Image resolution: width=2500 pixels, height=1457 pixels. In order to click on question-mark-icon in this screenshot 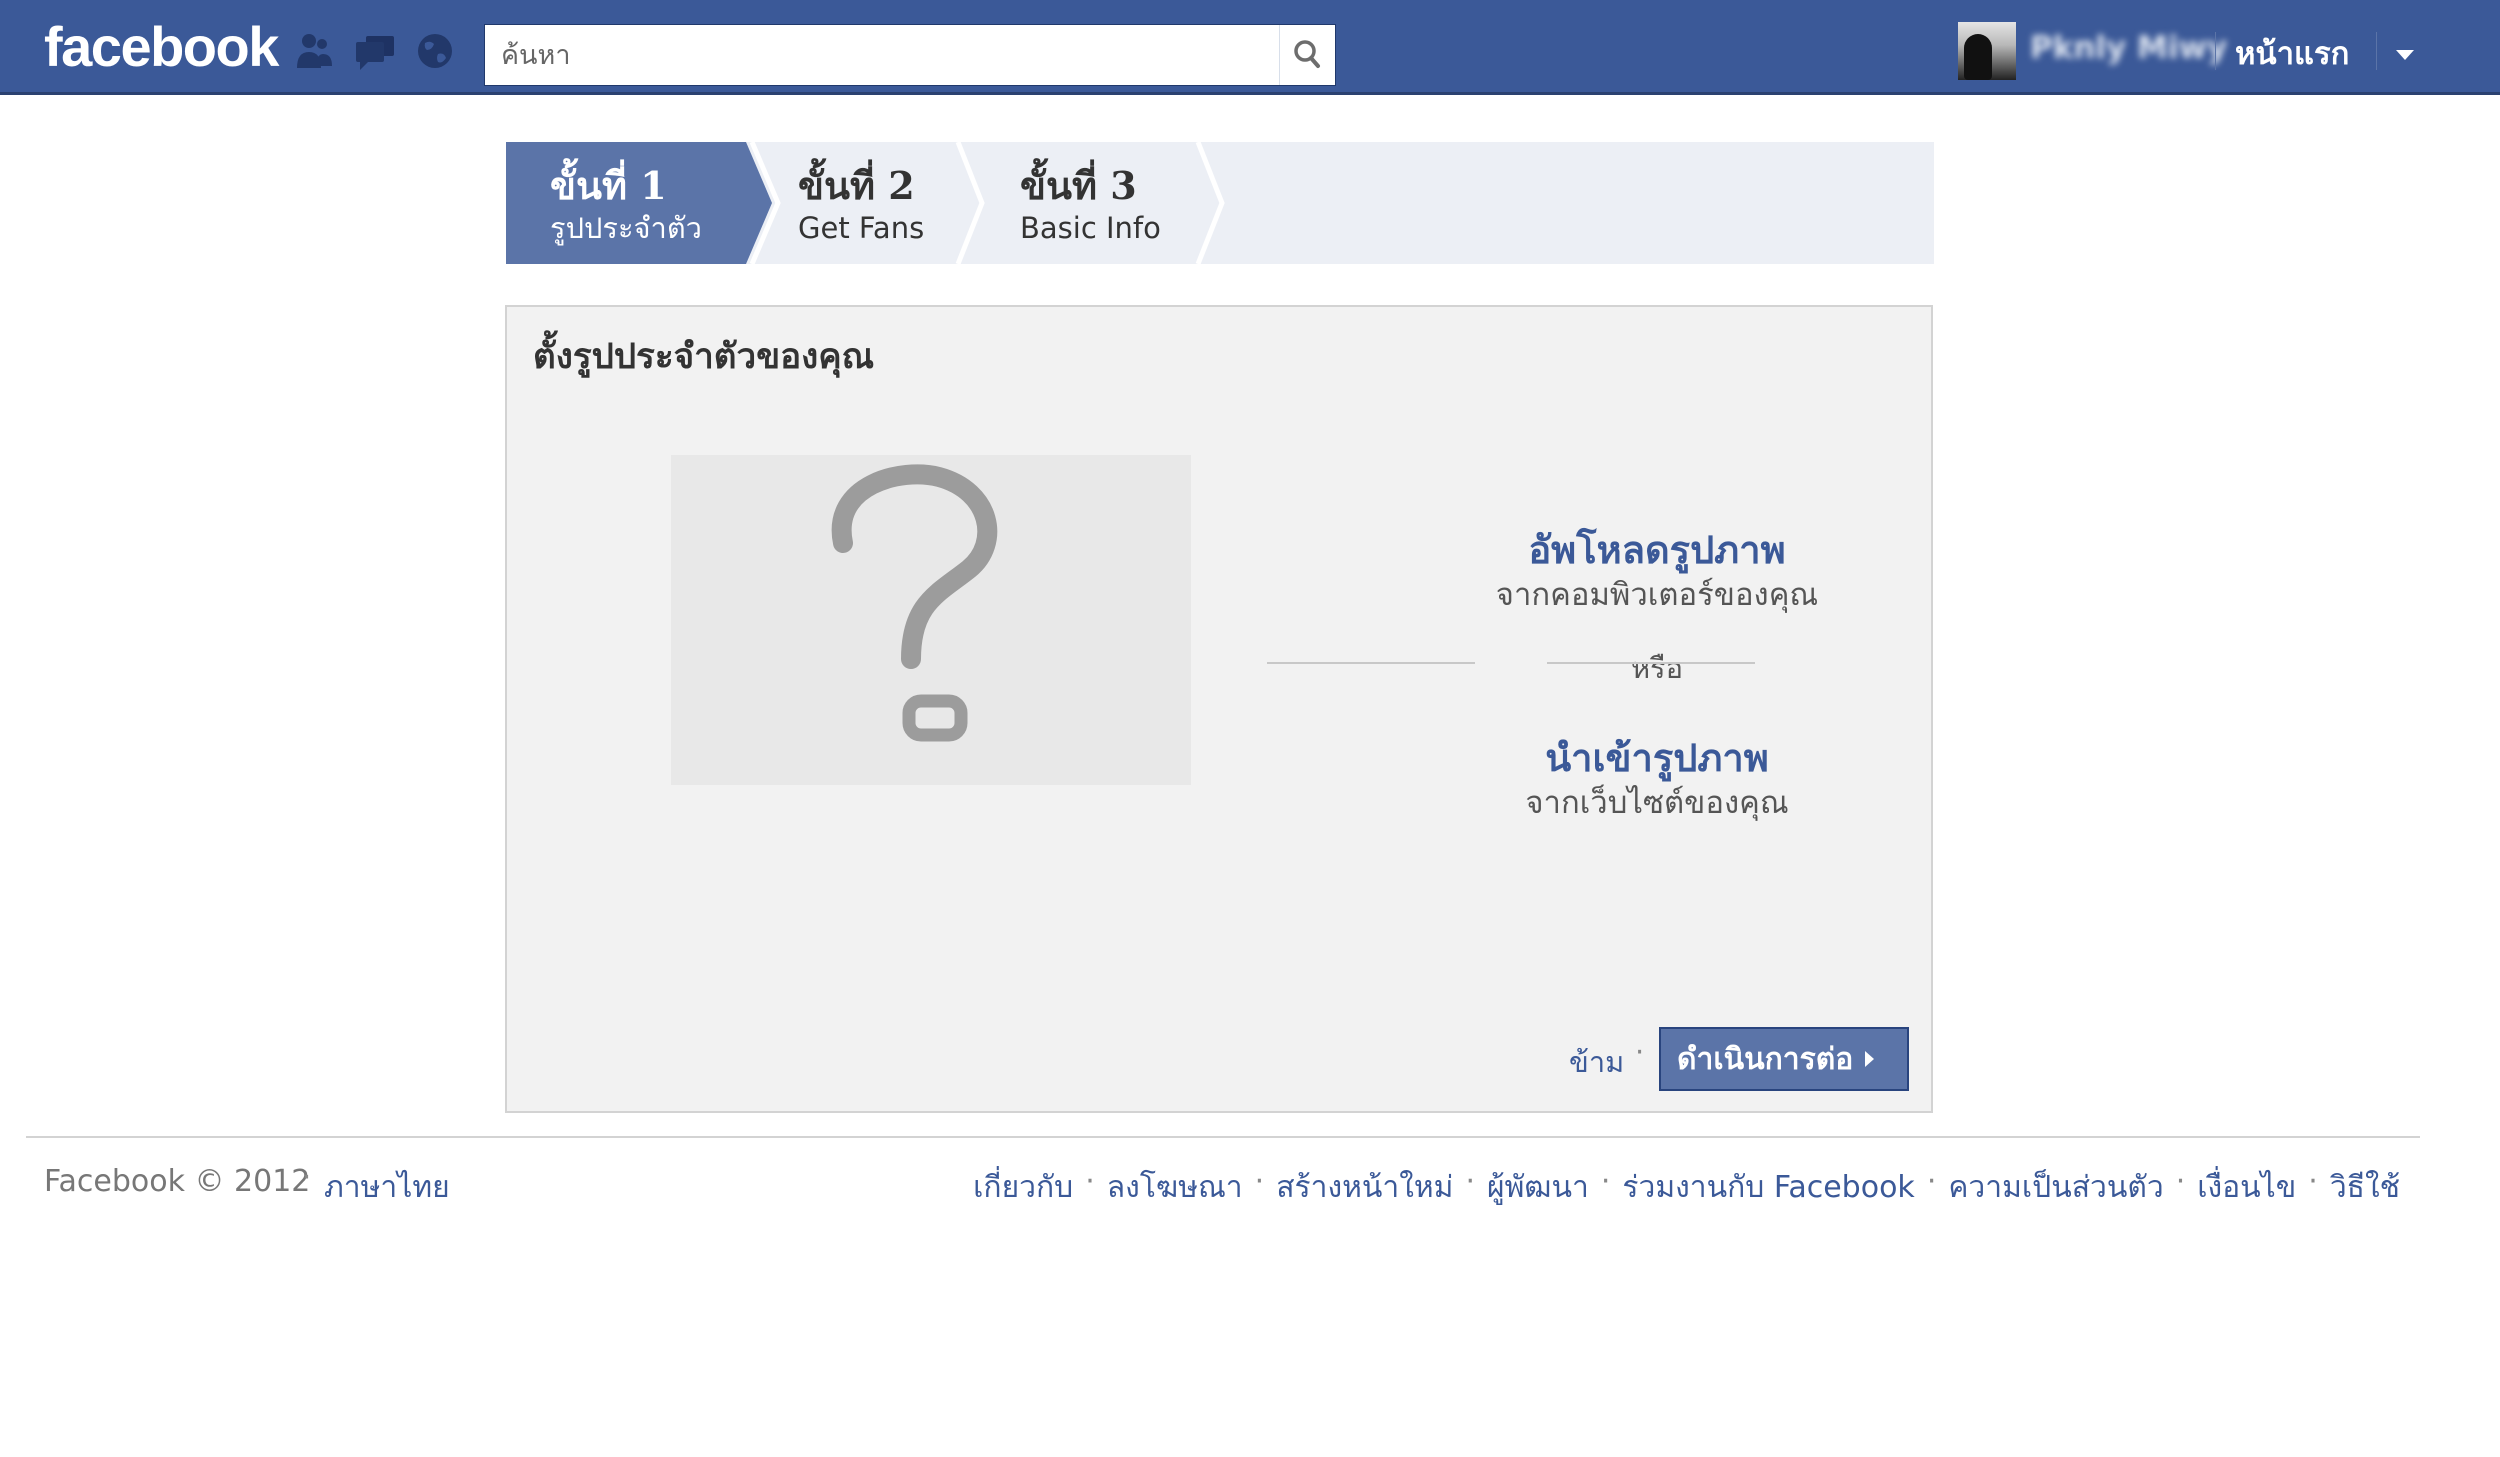, I will do `click(914, 603)`.